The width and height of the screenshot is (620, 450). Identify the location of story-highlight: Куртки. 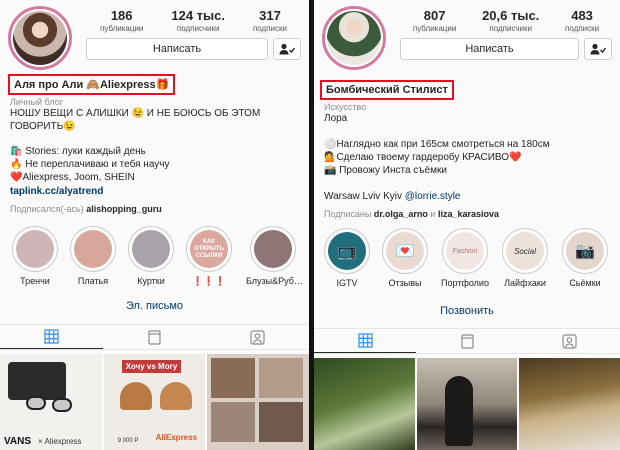
(151, 256).